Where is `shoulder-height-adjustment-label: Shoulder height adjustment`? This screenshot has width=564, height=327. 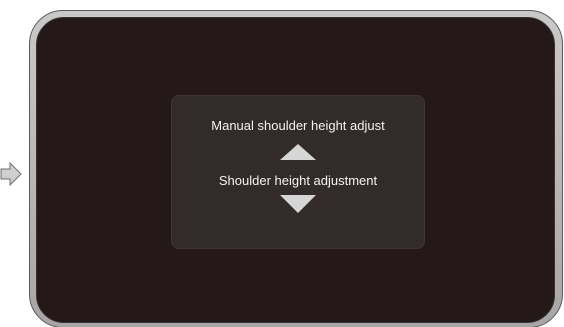
shoulder-height-adjustment-label: Shoulder height adjustment is located at coordinates (298, 180).